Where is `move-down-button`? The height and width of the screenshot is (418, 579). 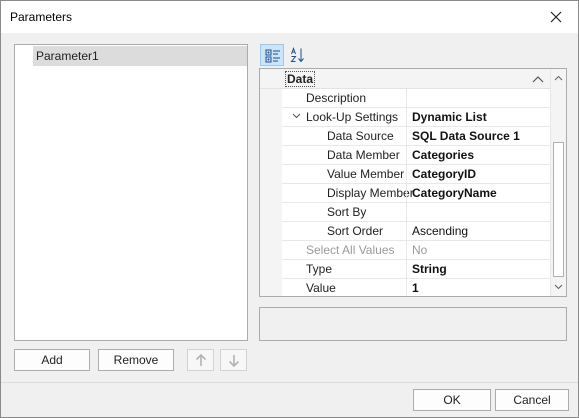 move-down-button is located at coordinates (233, 360).